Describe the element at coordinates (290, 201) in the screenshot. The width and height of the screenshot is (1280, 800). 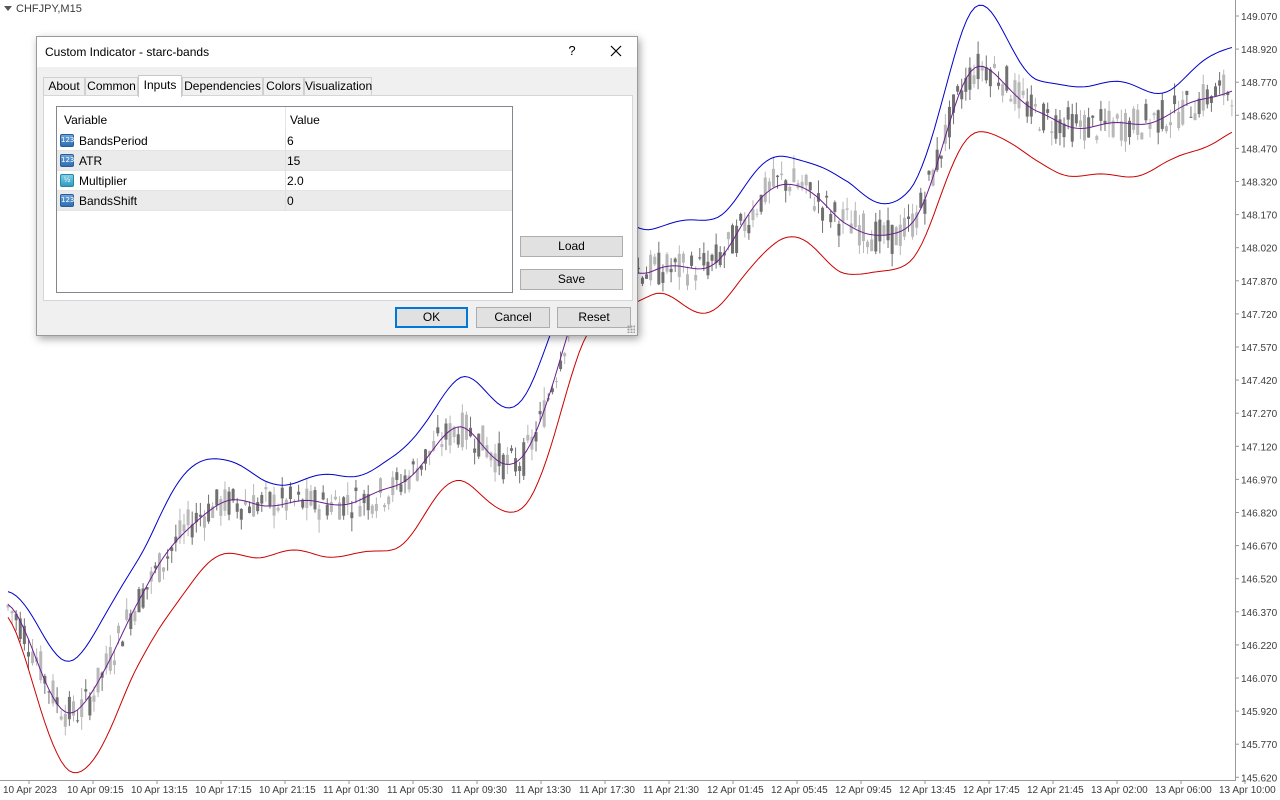
I see `param-value: 0` at that location.